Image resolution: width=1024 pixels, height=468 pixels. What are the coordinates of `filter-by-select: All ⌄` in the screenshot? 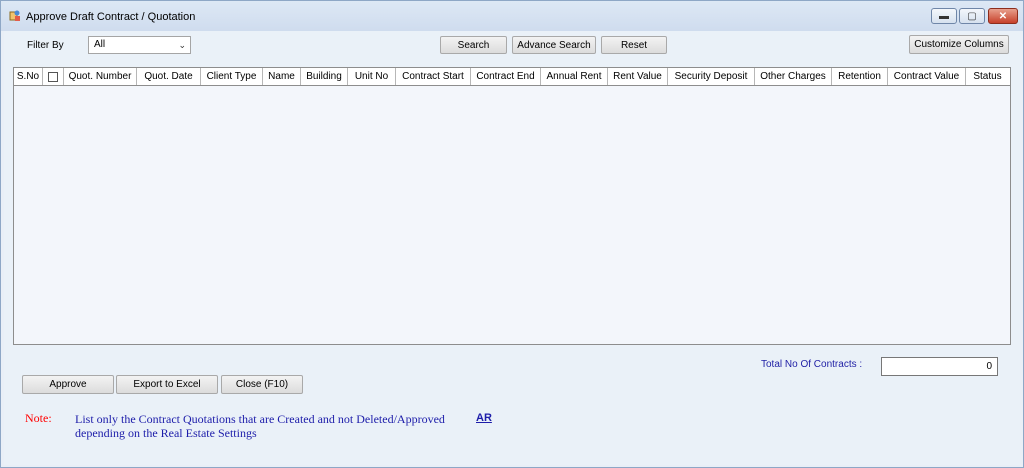 It's located at (139, 45).